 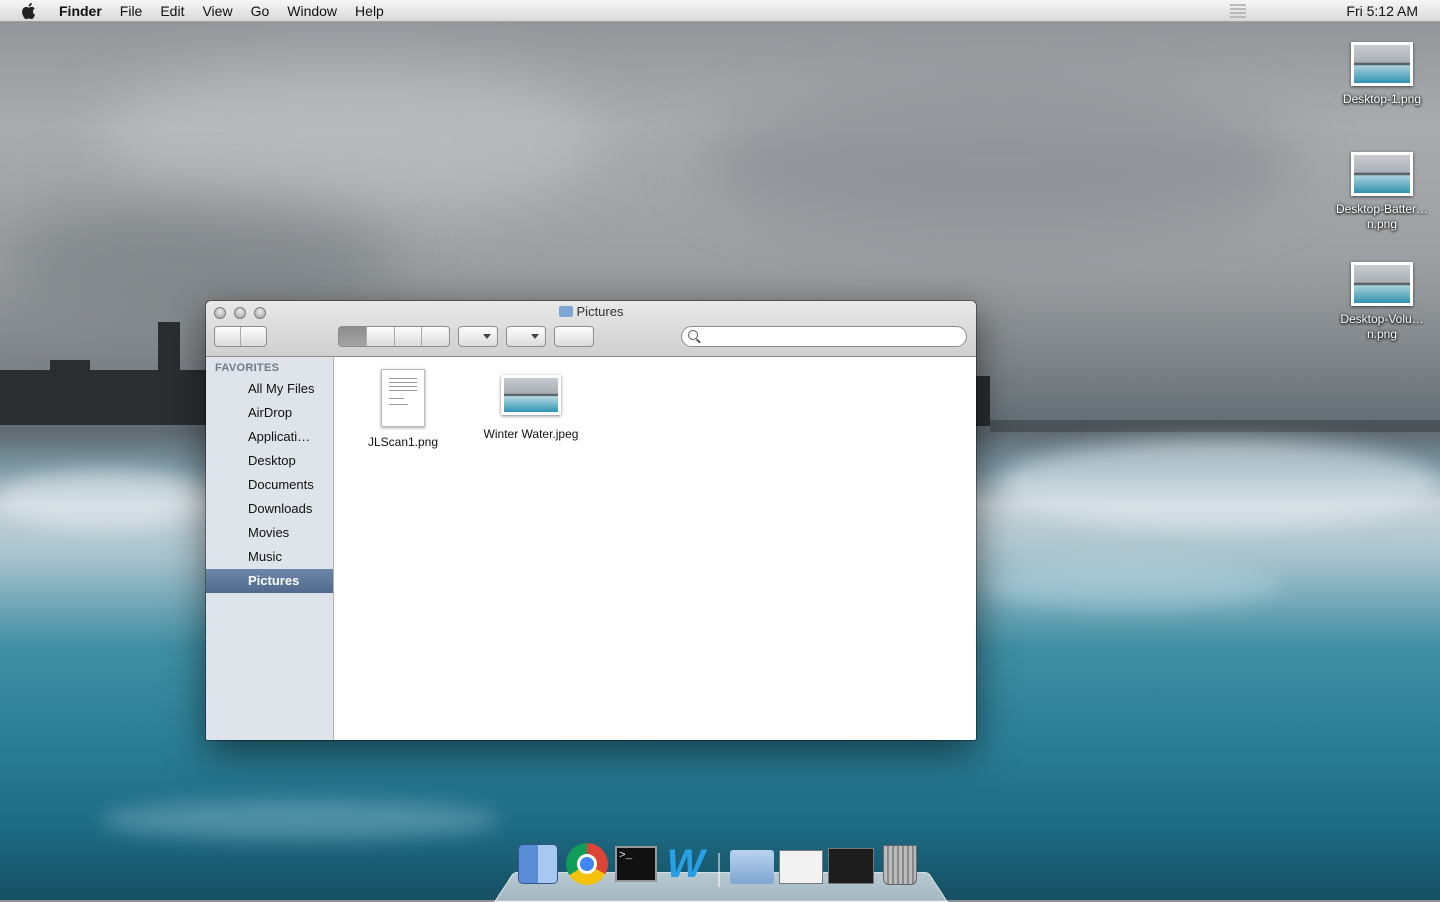 I want to click on terminal-icon: >_, so click(x=636, y=864).